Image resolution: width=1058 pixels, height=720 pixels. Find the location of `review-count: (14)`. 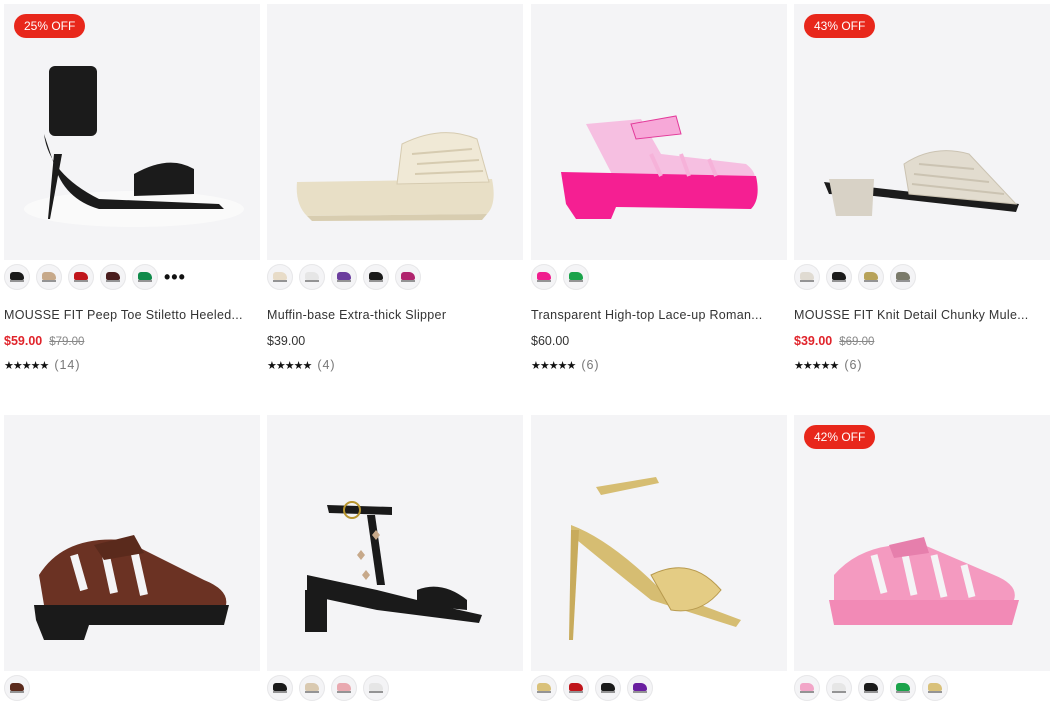

review-count: (14) is located at coordinates (67, 365).